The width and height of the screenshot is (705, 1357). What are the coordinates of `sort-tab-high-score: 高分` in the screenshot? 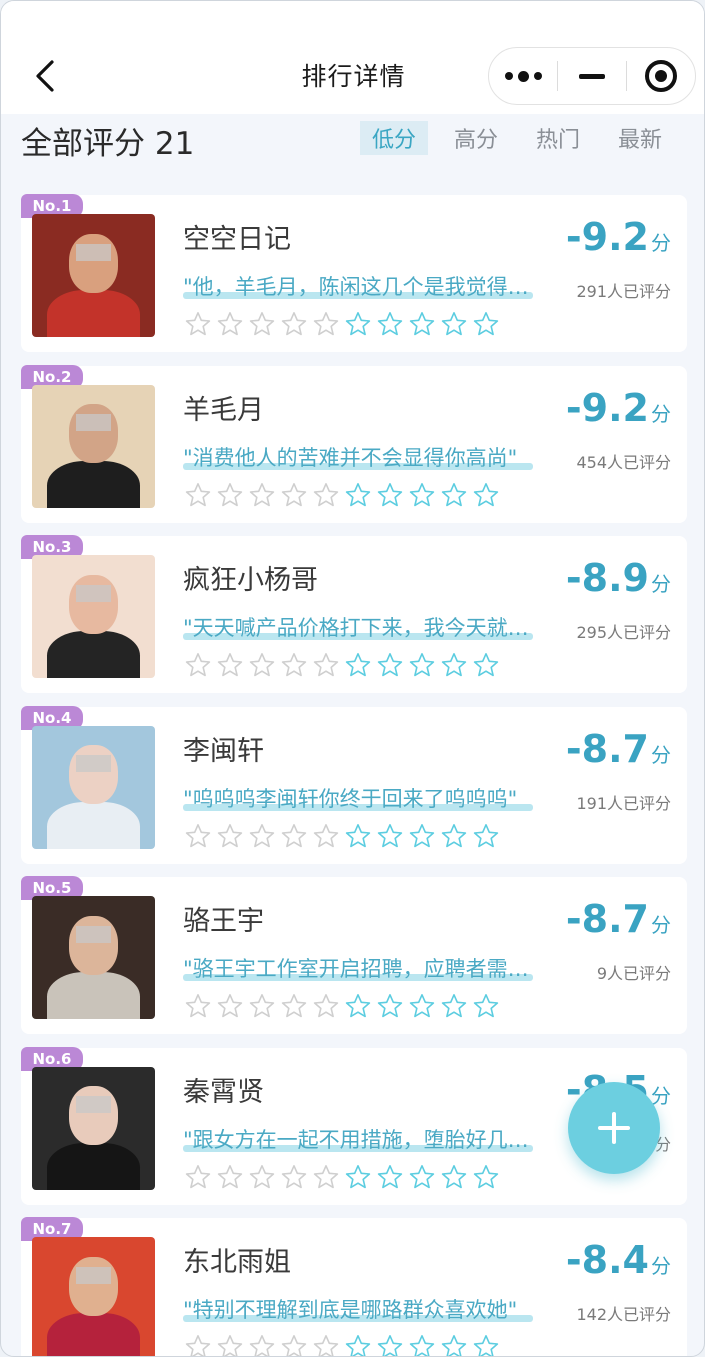 It's located at (476, 138).